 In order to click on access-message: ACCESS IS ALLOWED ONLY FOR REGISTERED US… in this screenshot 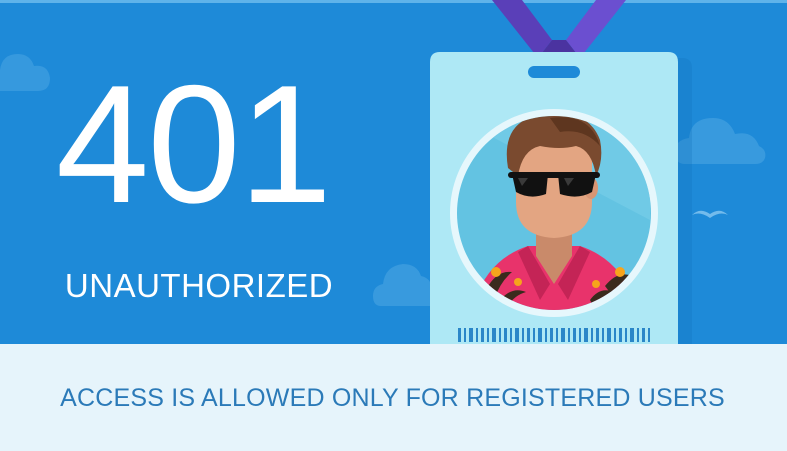, I will do `click(392, 398)`.